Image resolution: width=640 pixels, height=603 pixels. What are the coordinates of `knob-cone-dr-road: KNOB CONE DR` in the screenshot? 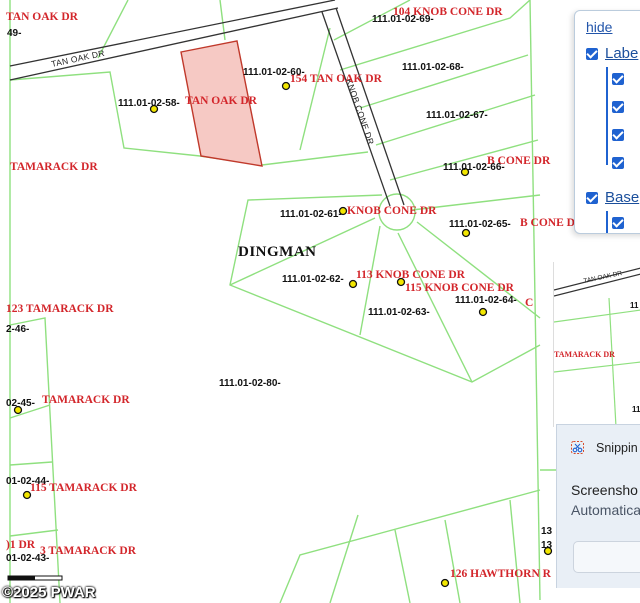 It's located at (363, 107).